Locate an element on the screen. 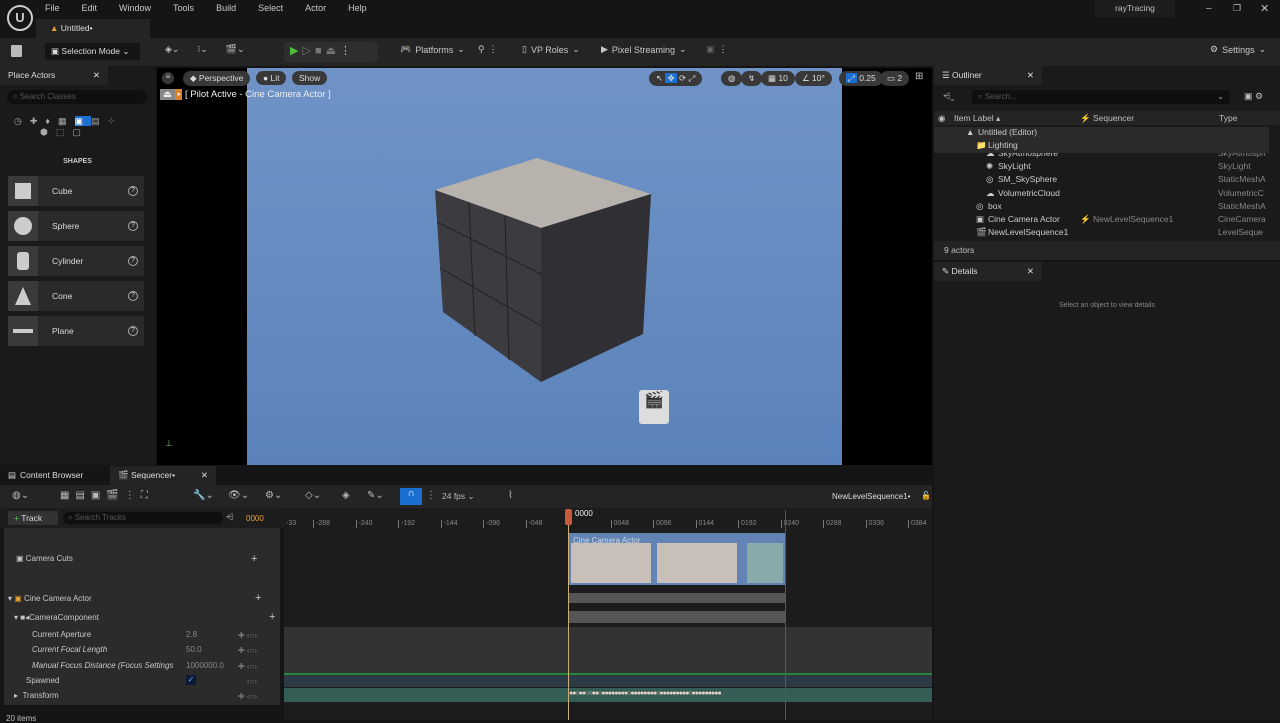  world-icon: ◍⌄ is located at coordinates (20, 495).